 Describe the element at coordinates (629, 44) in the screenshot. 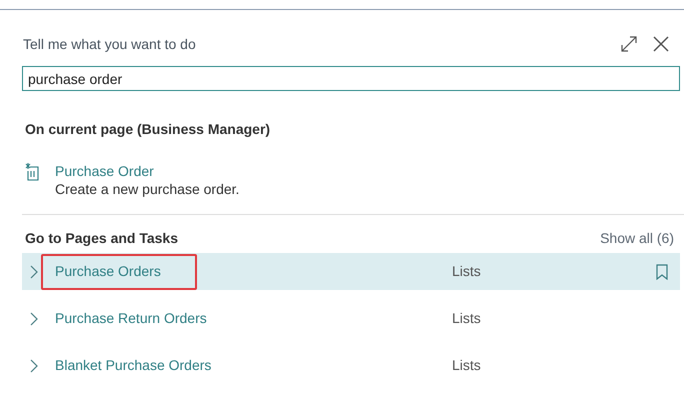

I see `expand-icon` at that location.